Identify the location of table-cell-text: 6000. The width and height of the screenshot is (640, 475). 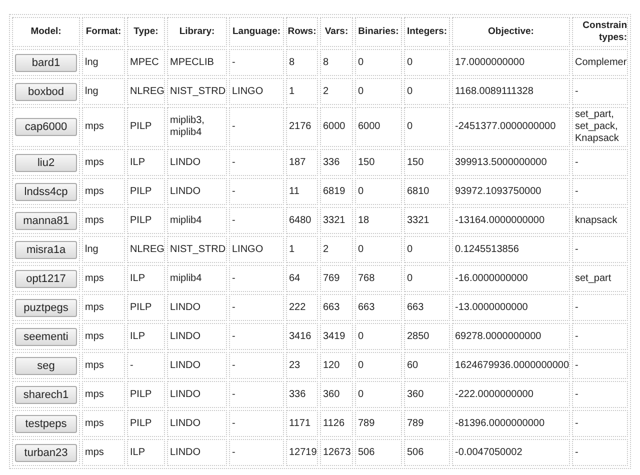
(334, 127).